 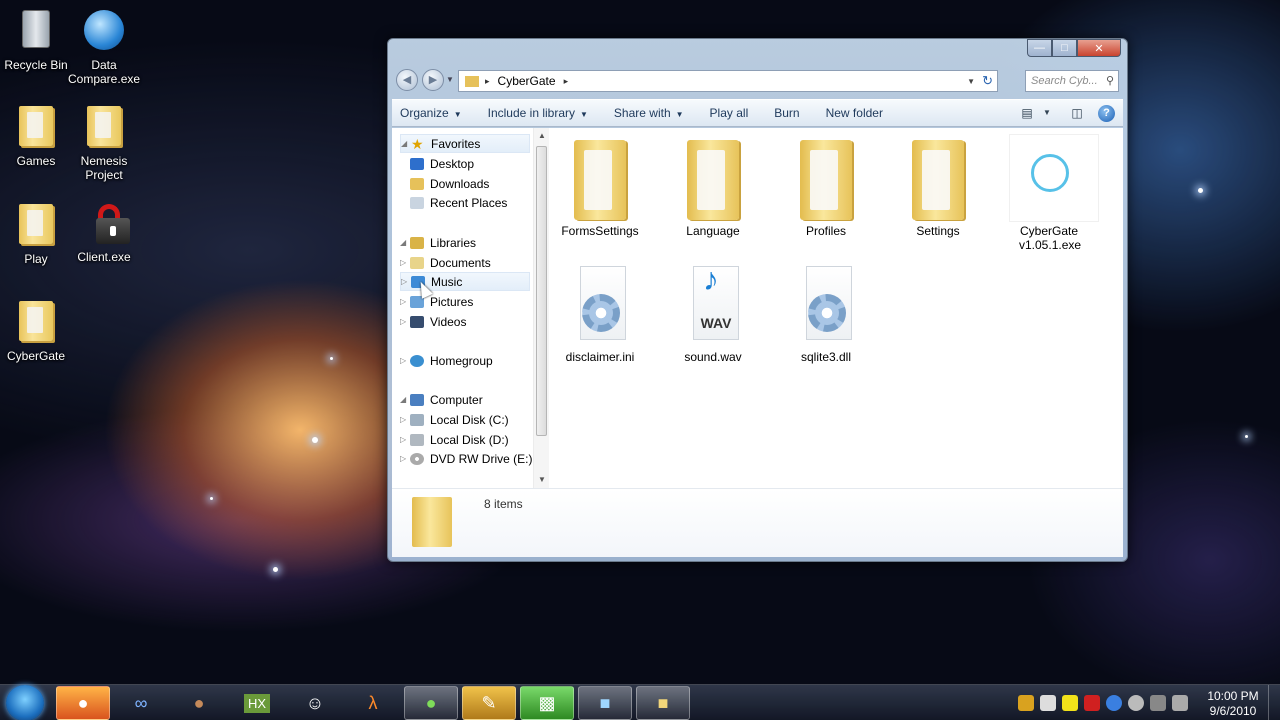 I want to click on desktop-icon-play: Play, so click(x=36, y=234).